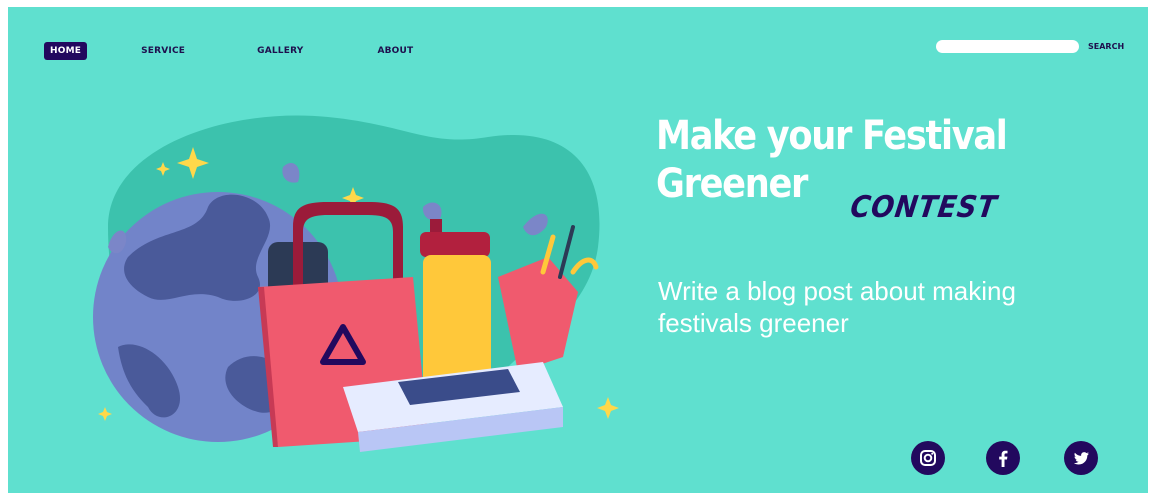 The width and height of the screenshot is (1155, 499). What do you see at coordinates (66, 51) in the screenshot?
I see `nav-home: HOME` at bounding box center [66, 51].